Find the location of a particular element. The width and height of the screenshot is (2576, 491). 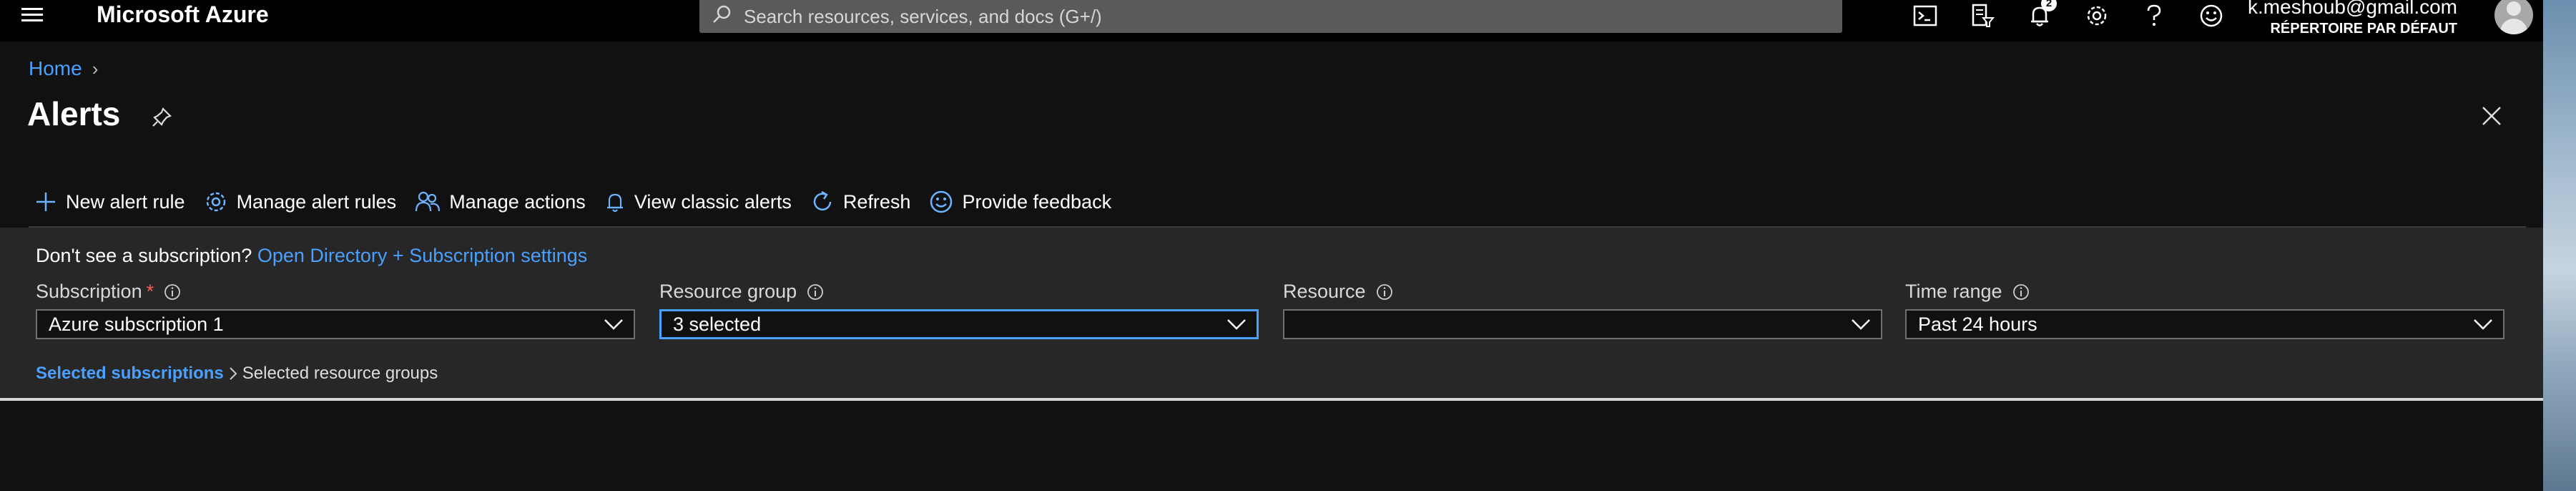

provide-feedback-button: Provide feedback is located at coordinates (1020, 202).